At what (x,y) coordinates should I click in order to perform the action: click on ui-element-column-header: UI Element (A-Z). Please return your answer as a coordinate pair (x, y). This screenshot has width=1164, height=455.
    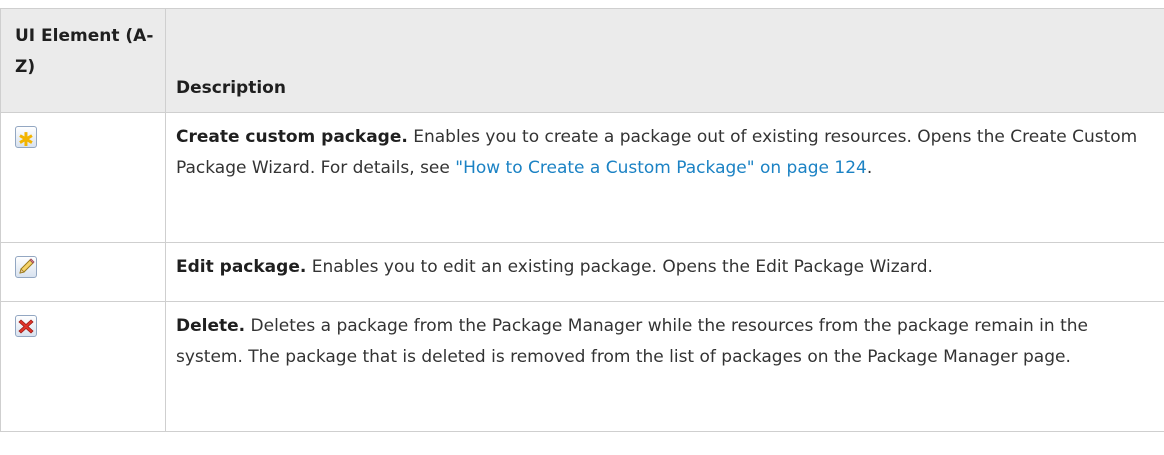
    Looking at the image, I should click on (83, 60).